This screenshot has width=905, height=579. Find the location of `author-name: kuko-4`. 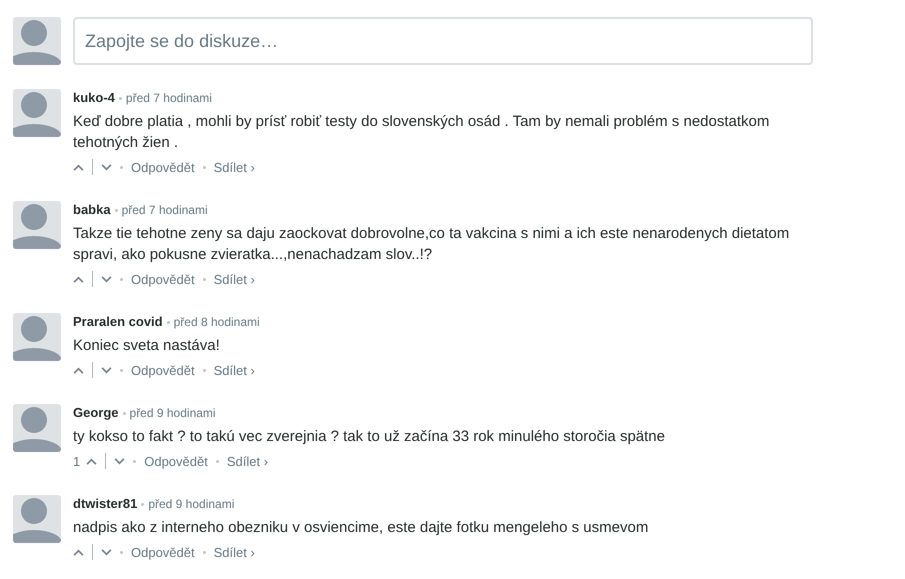

author-name: kuko-4 is located at coordinates (94, 98).